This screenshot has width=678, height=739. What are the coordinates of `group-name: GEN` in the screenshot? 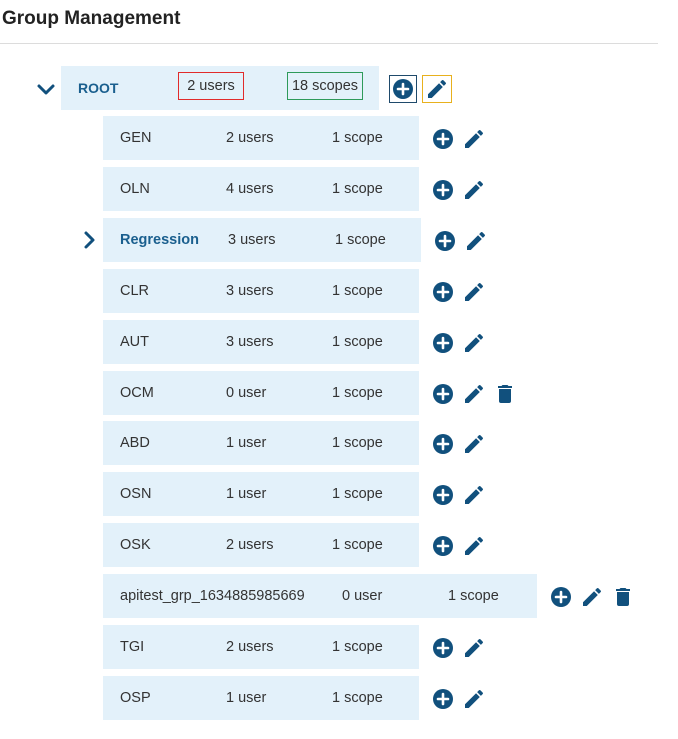 It's located at (136, 138).